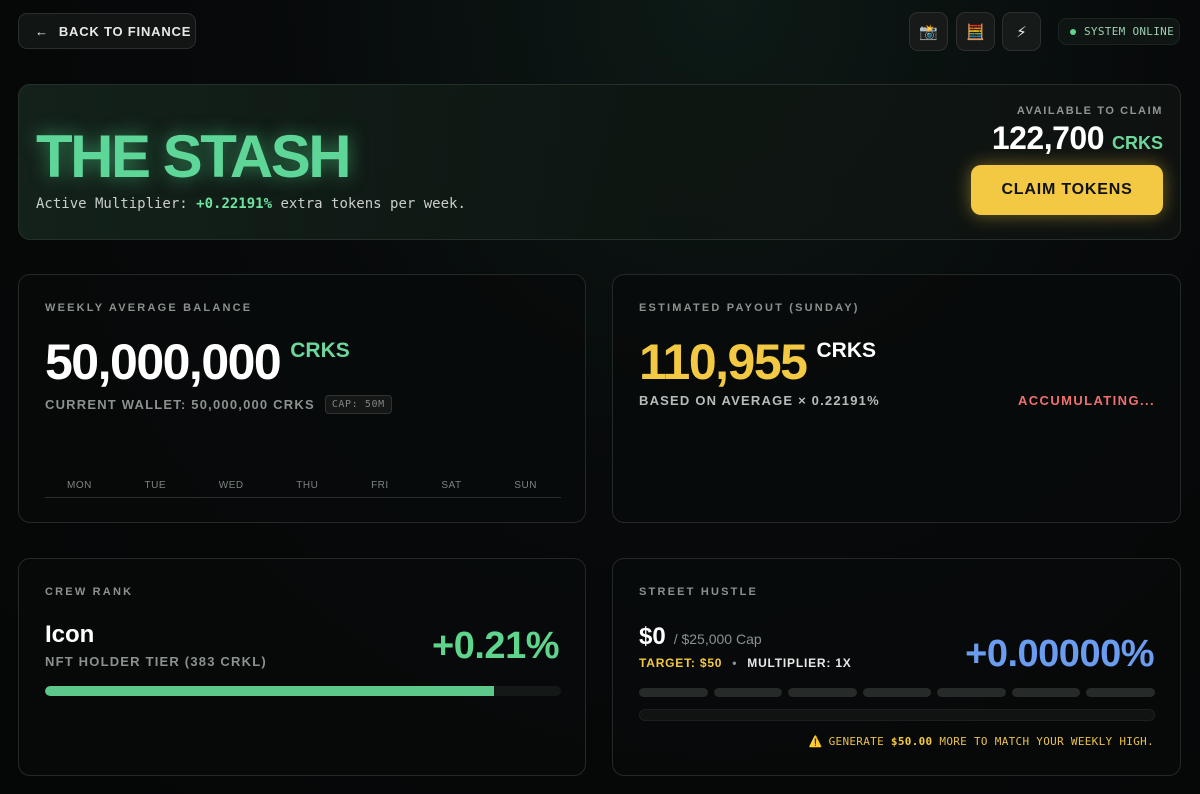  Describe the element at coordinates (717, 639) in the screenshot. I see `hustle-cap: / $25,000 Cap` at that location.